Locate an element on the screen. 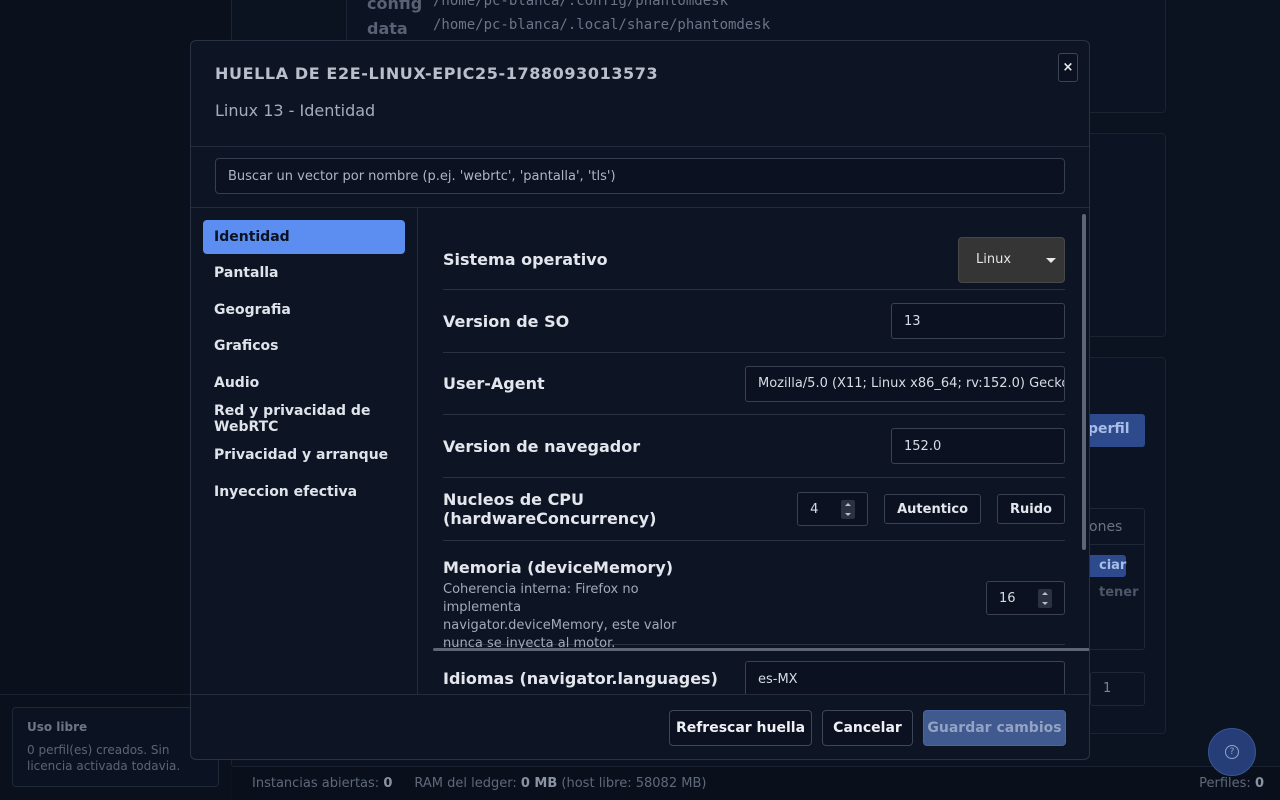 The width and height of the screenshot is (1280, 800). languages-label: Idiomas (navigator.languages) is located at coordinates (580, 678).